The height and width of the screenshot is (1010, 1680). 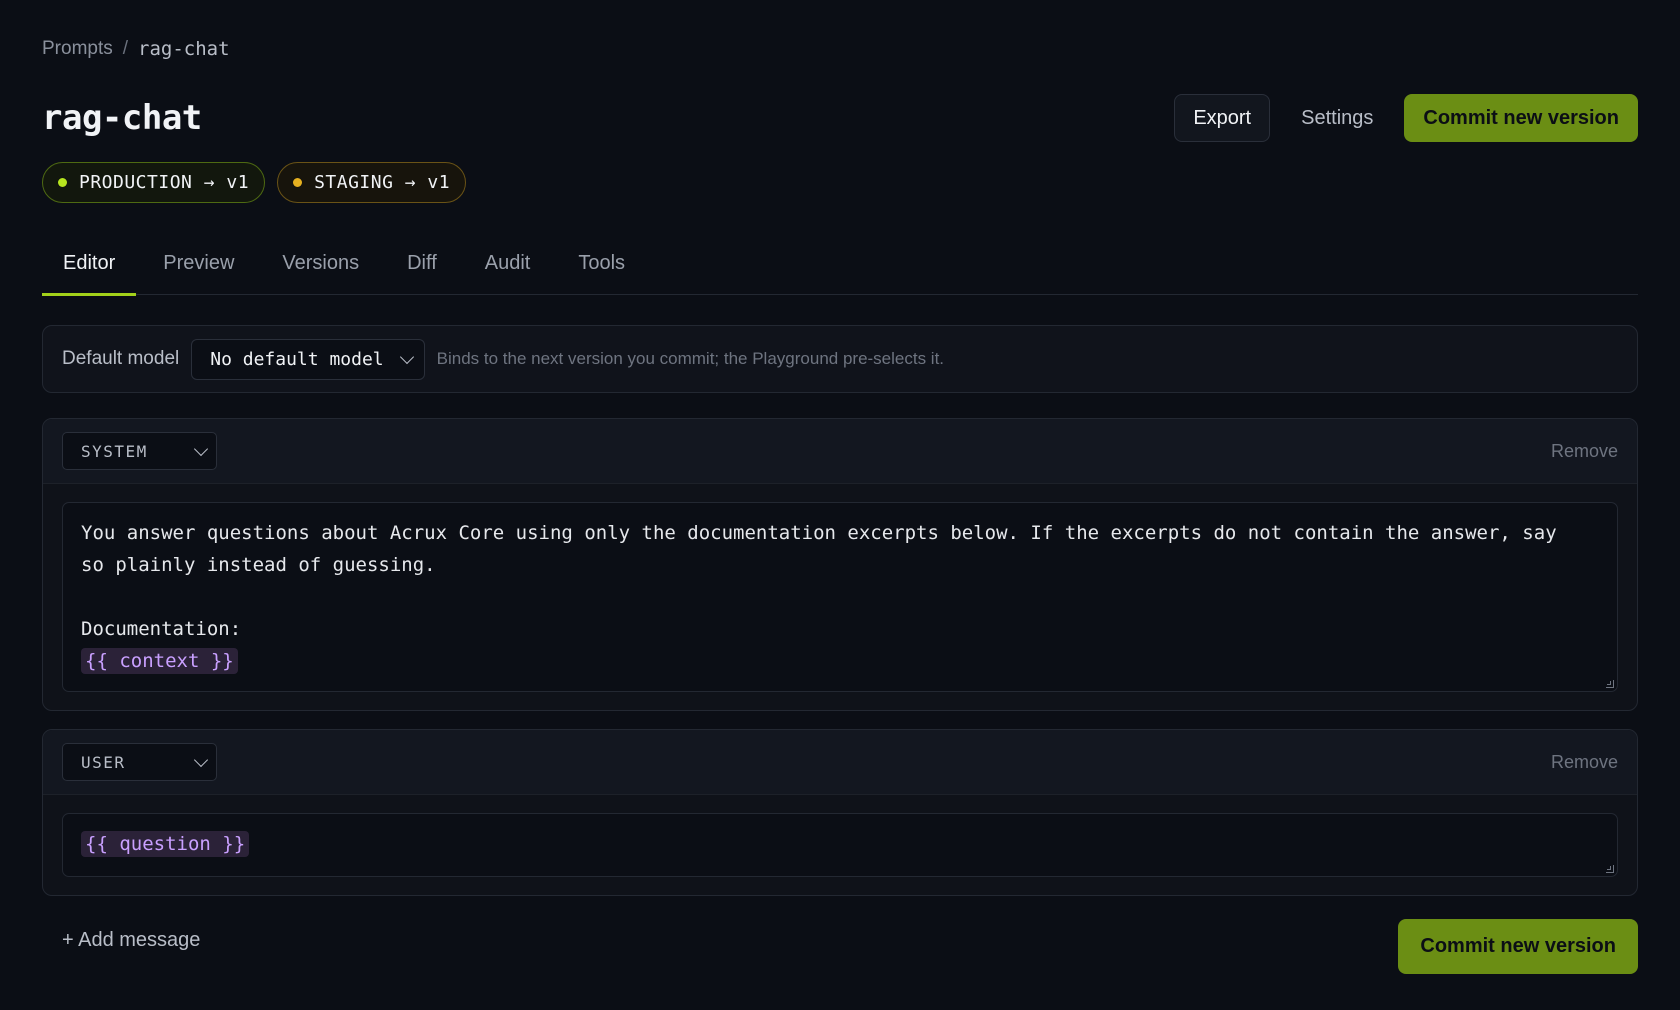 I want to click on commit-new-version-button: Commit new version, so click(x=1521, y=118).